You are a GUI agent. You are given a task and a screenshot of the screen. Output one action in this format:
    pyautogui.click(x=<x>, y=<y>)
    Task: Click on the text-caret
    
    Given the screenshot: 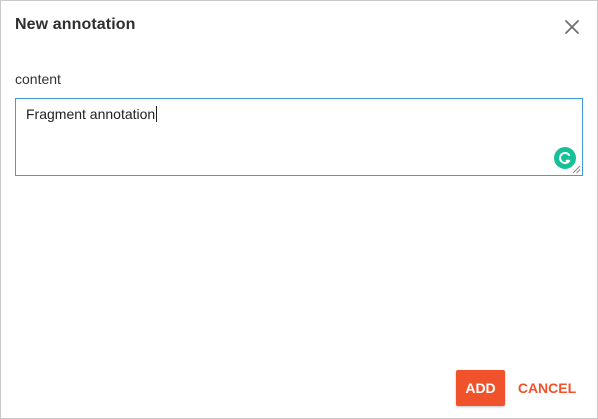 What is the action you would take?
    pyautogui.click(x=157, y=114)
    